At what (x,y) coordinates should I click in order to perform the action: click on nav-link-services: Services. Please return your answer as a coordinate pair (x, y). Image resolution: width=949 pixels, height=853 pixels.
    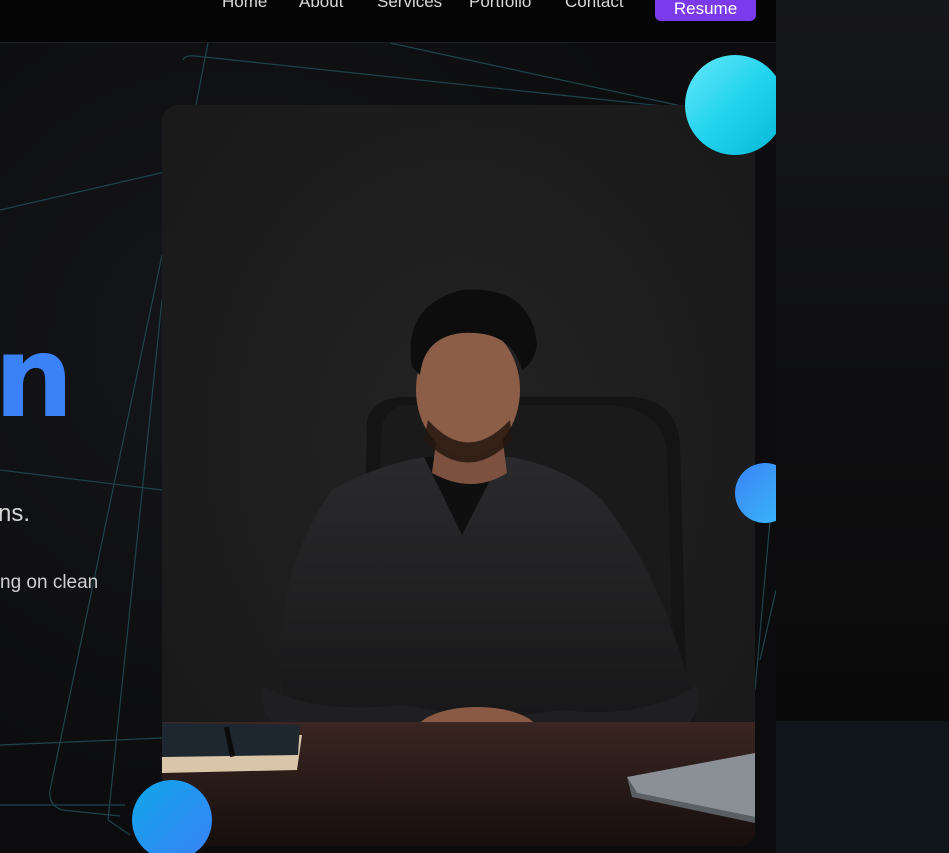
    Looking at the image, I should click on (409, 6).